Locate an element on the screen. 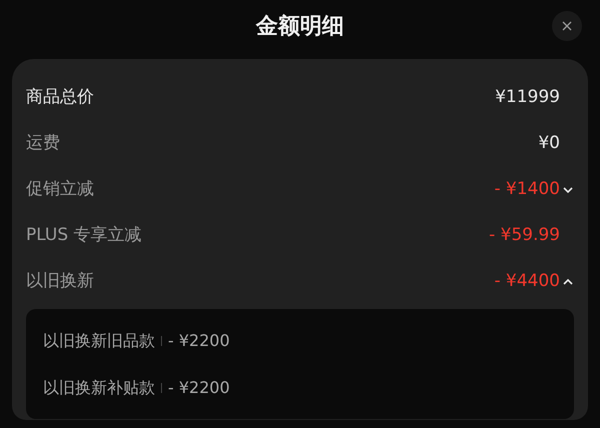  detail-label: 以旧换新旧品款 is located at coordinates (99, 341).